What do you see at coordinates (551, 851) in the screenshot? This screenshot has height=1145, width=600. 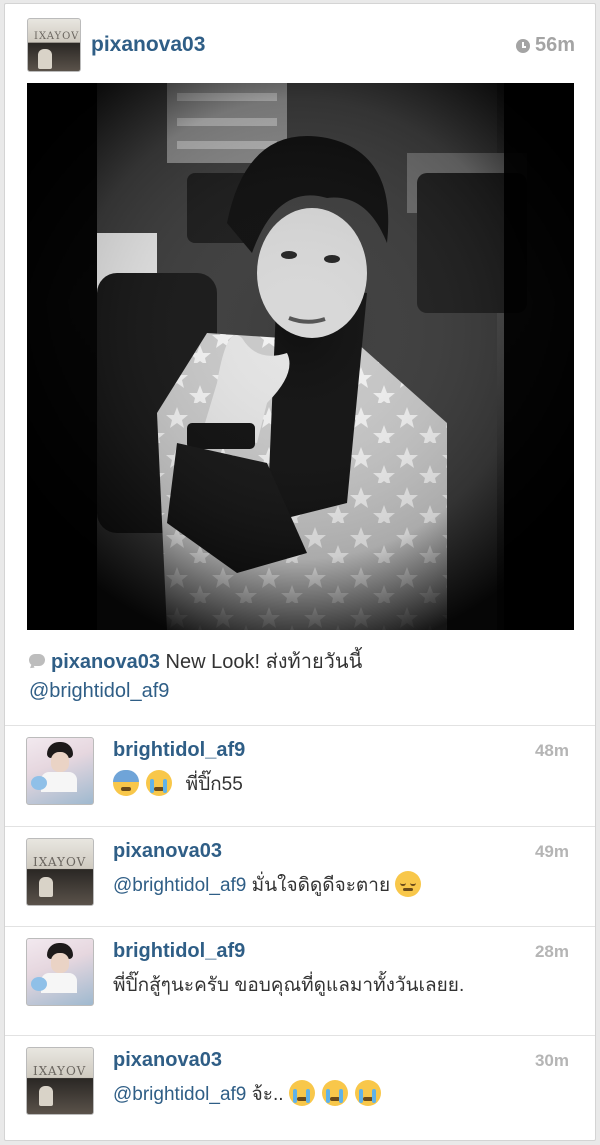 I see `comment-time: 49m` at bounding box center [551, 851].